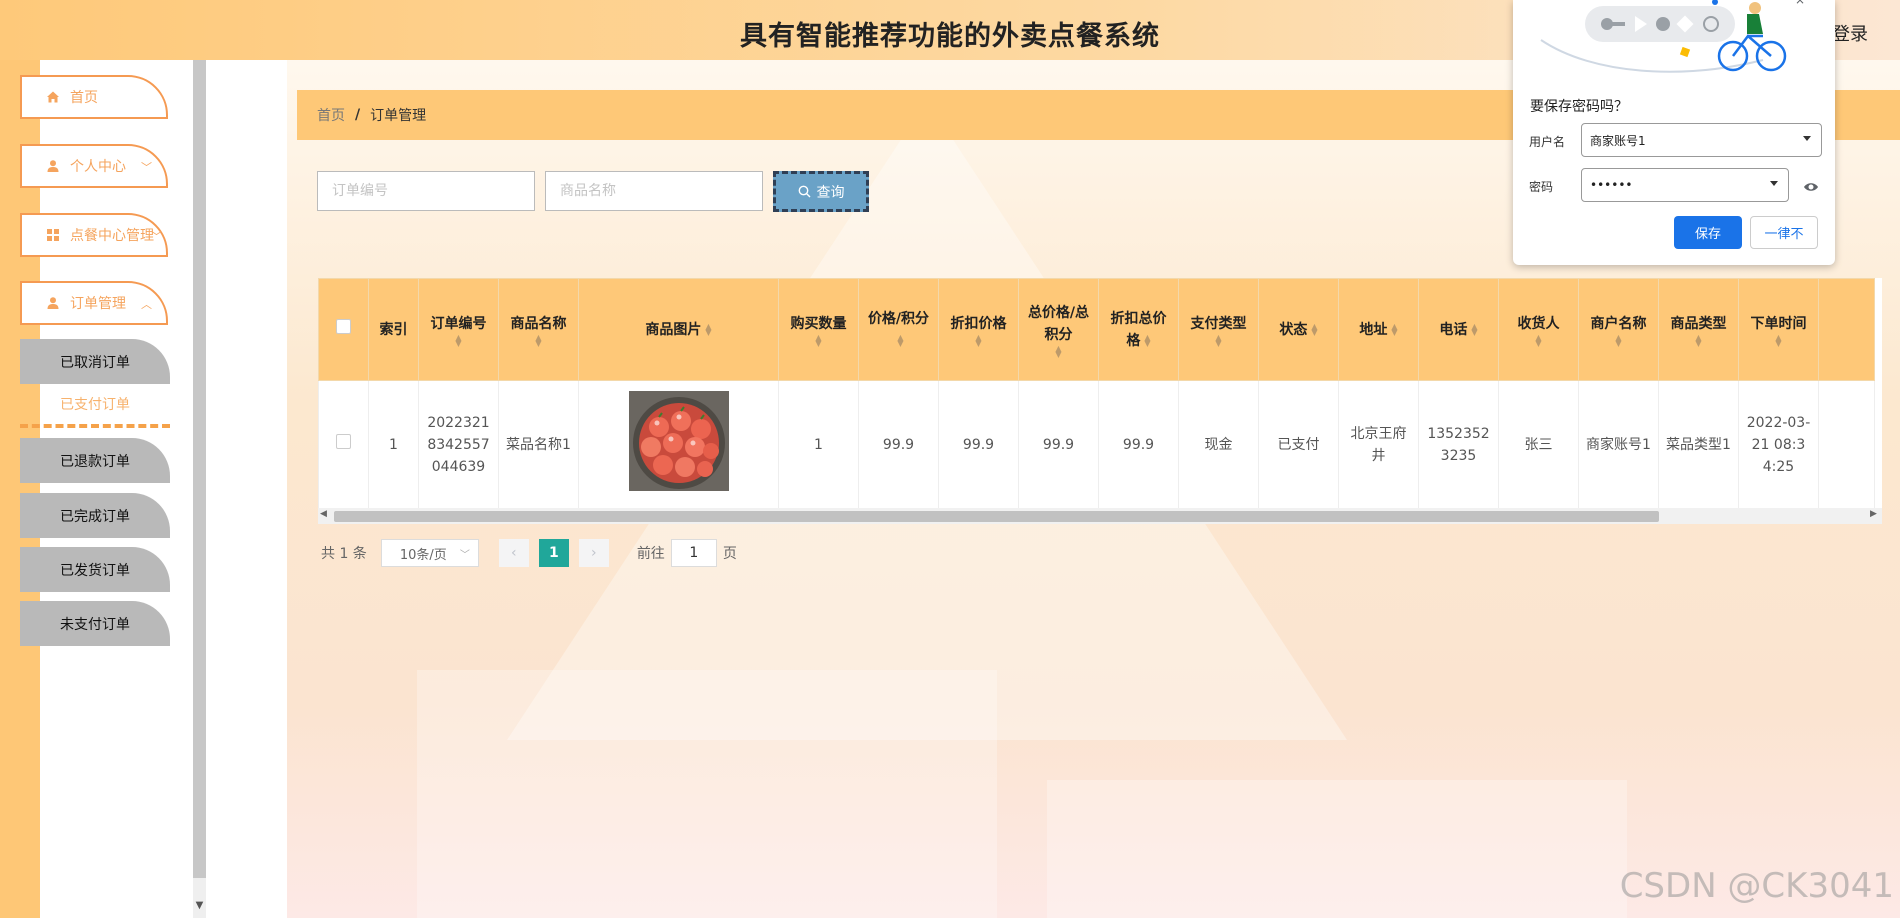 This screenshot has height=918, width=1900. What do you see at coordinates (458, 444) in the screenshot?
I see `cell-order-no: 20223218342557044639` at bounding box center [458, 444].